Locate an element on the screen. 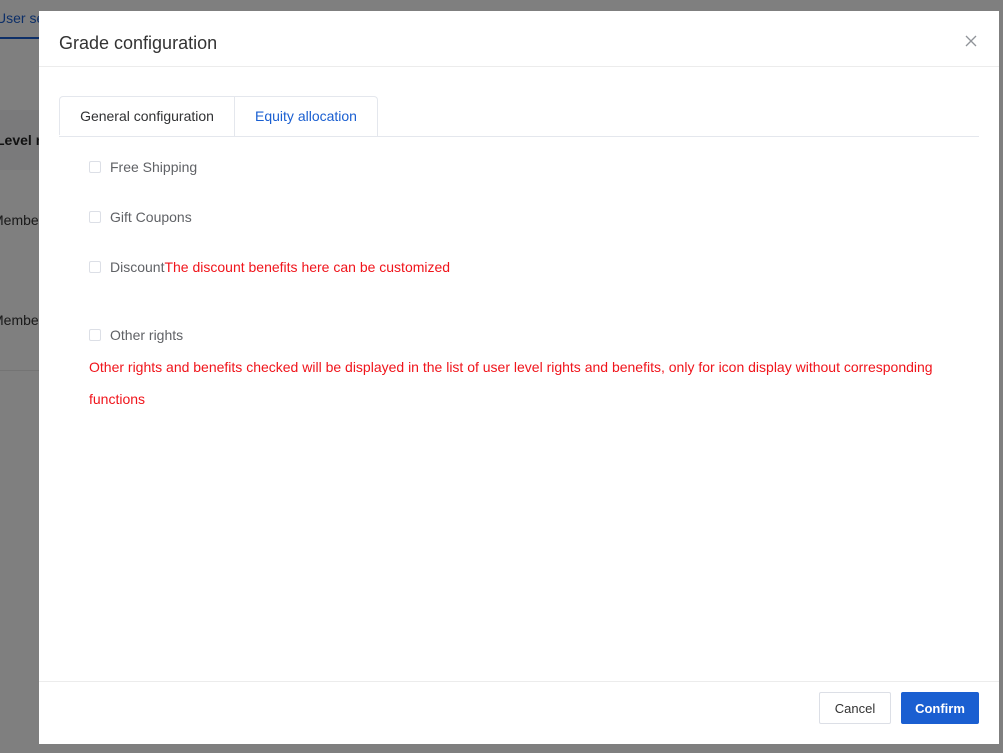 Image resolution: width=1003 pixels, height=753 pixels. dialog-header: Grade configuration is located at coordinates (519, 39).